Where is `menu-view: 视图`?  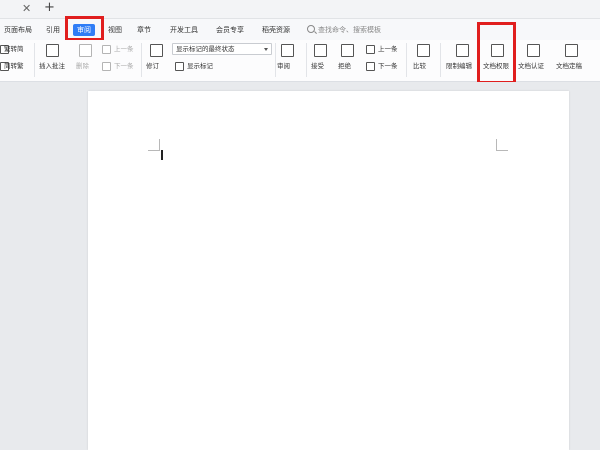
menu-view: 视图 is located at coordinates (115, 30).